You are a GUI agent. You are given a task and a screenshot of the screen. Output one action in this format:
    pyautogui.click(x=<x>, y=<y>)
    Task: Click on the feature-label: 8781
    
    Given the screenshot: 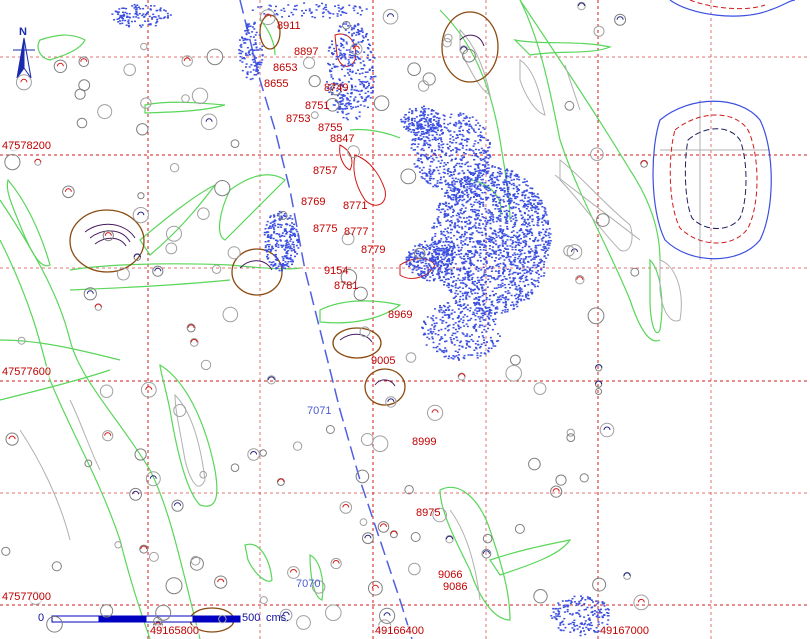 What is the action you would take?
    pyautogui.click(x=346, y=286)
    